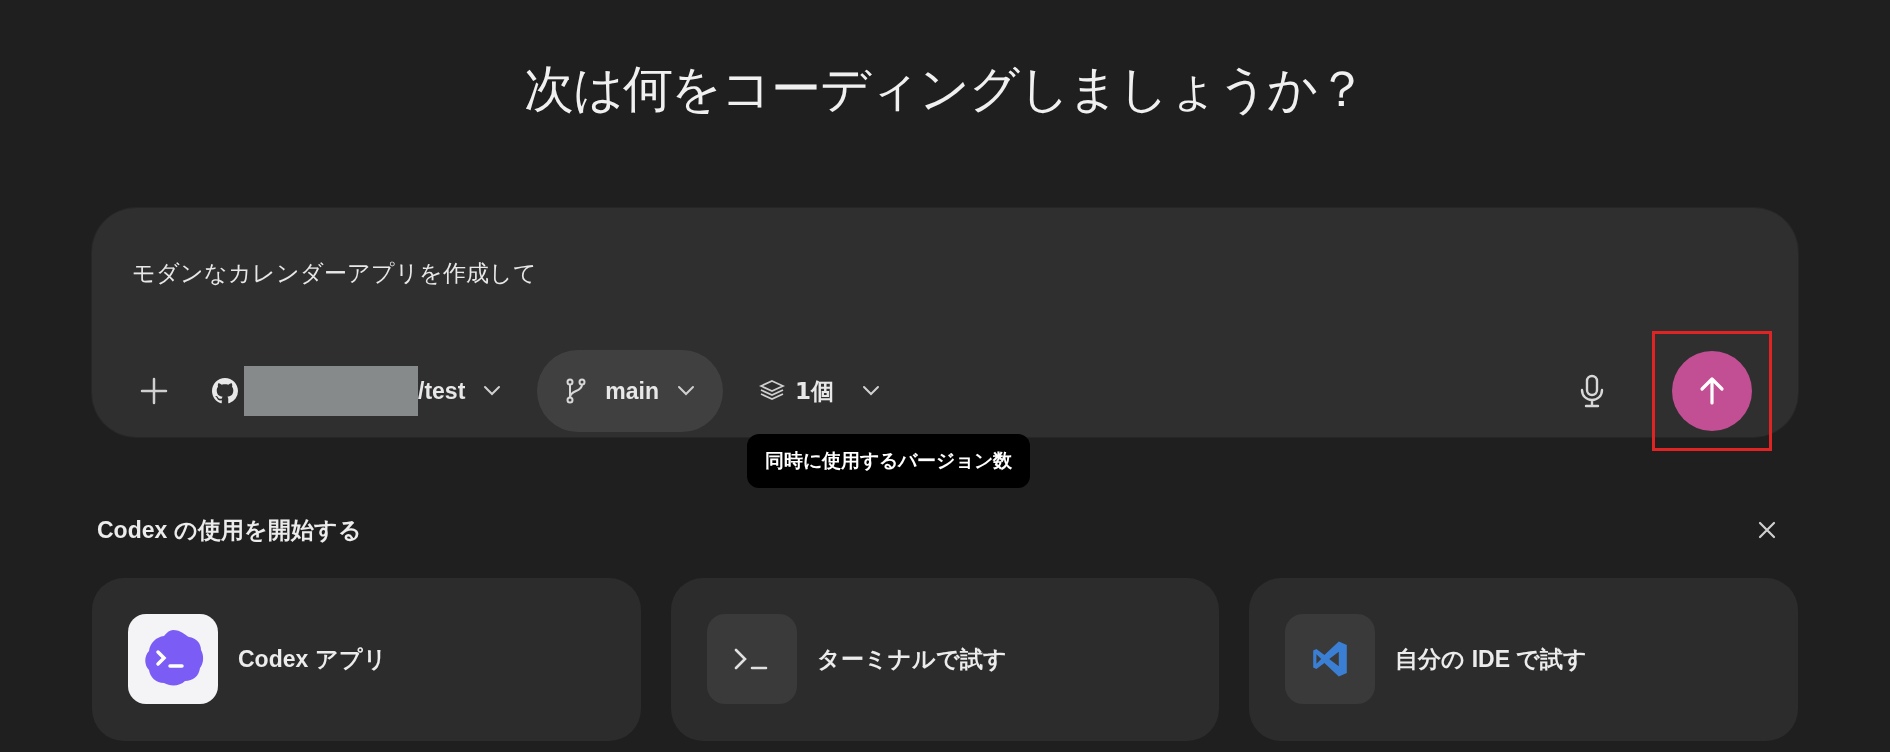  What do you see at coordinates (945, 659) in the screenshot?
I see `option-card: ターミナルで試す` at bounding box center [945, 659].